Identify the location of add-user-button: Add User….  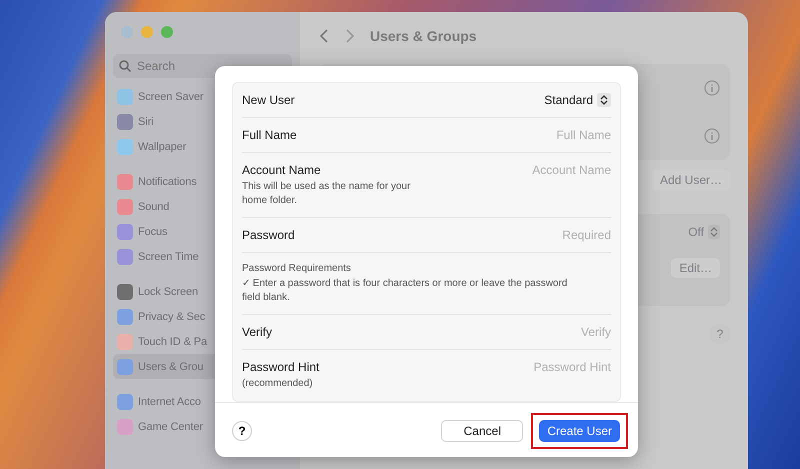
(691, 180).